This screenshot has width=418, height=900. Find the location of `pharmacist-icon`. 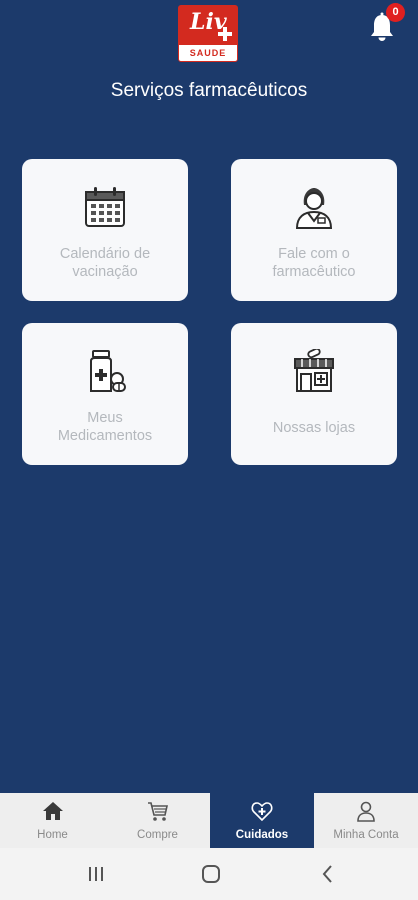

pharmacist-icon is located at coordinates (314, 208).